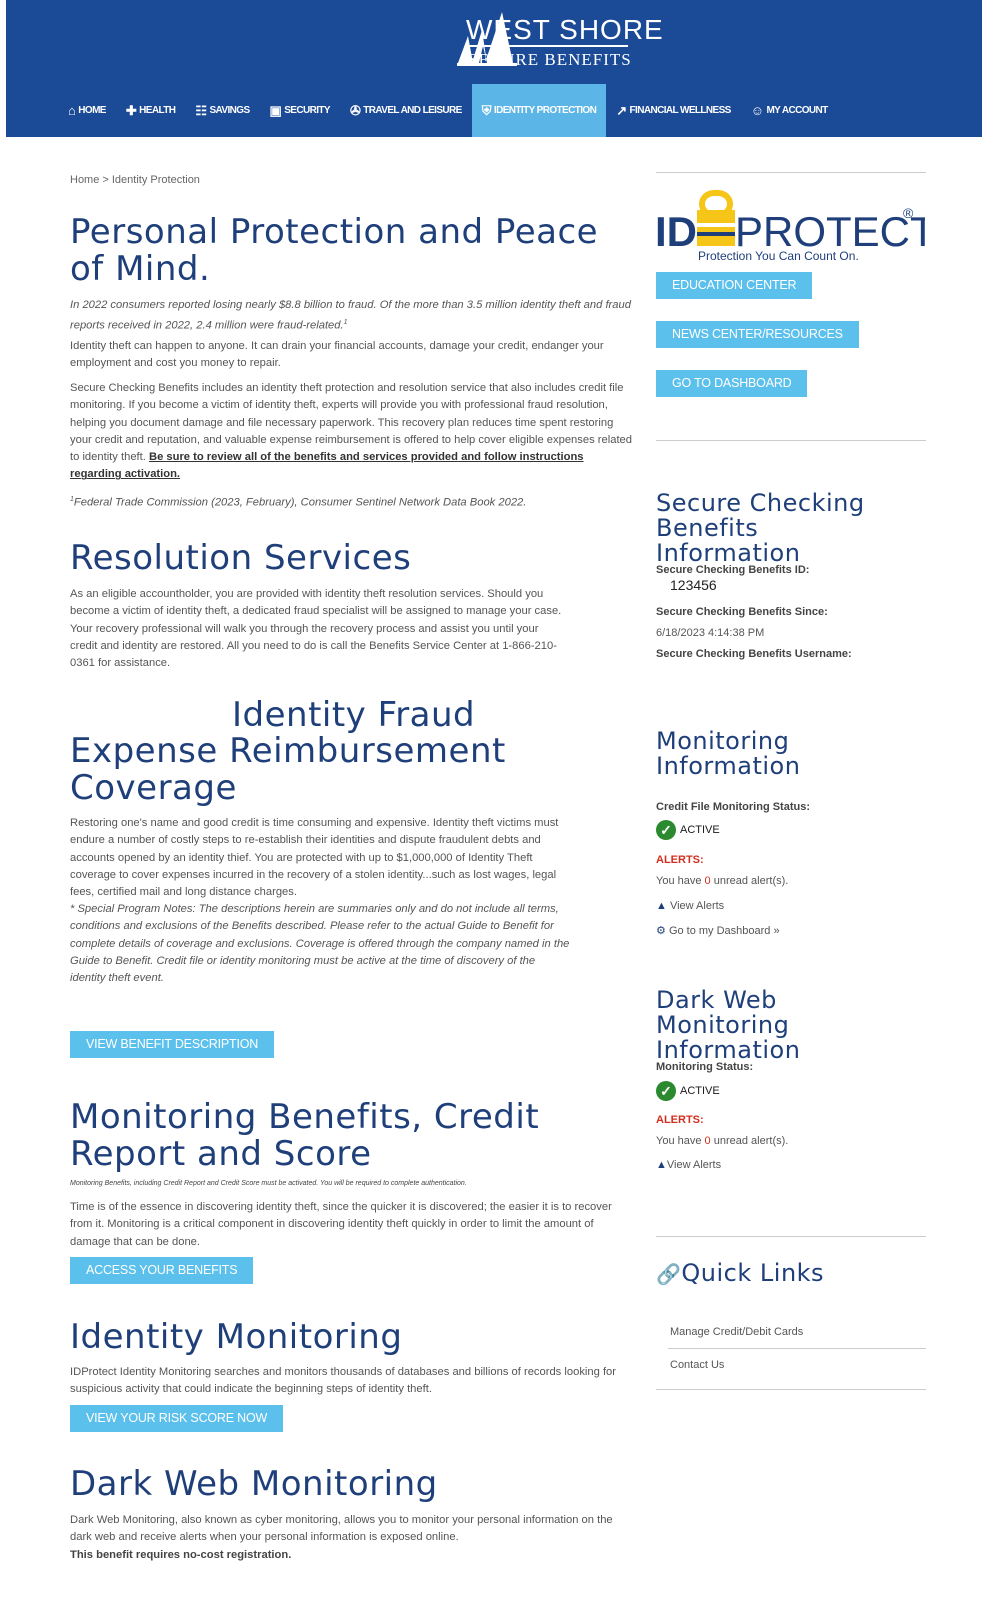 The height and width of the screenshot is (1604, 1005). I want to click on education-center-button: EDUCATION CENTER, so click(734, 285).